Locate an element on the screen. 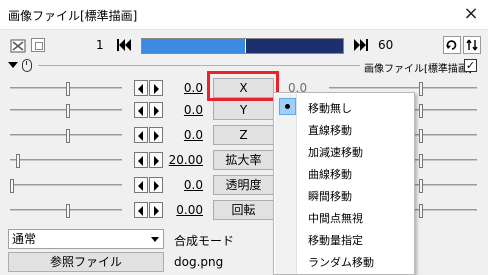 The image size is (488, 275). parameter-value: 0.00 is located at coordinates (185, 210).